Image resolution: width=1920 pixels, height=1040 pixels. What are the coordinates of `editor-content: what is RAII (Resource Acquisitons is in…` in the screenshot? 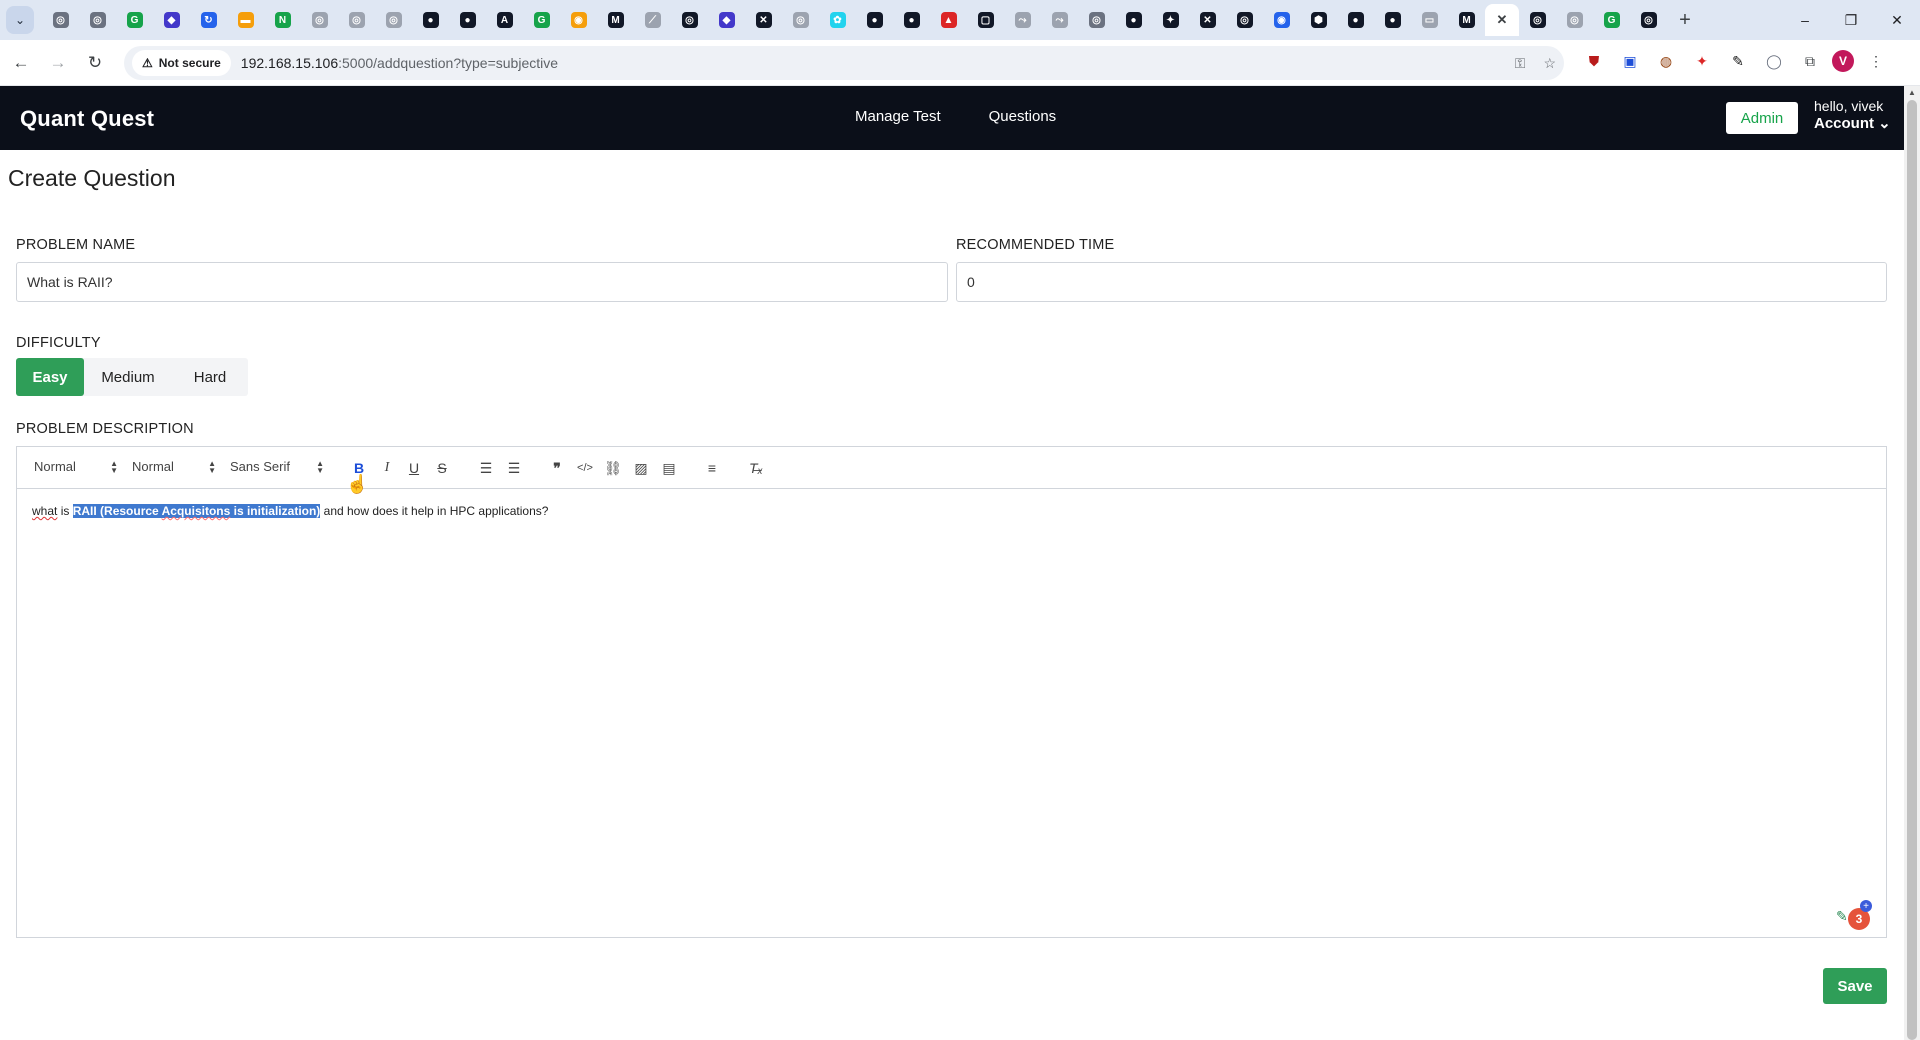 It's located at (951, 511).